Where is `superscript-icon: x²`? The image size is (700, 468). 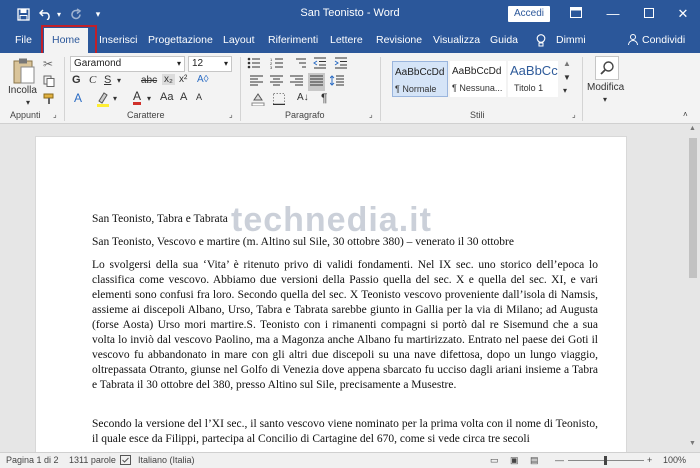 superscript-icon: x² is located at coordinates (183, 79).